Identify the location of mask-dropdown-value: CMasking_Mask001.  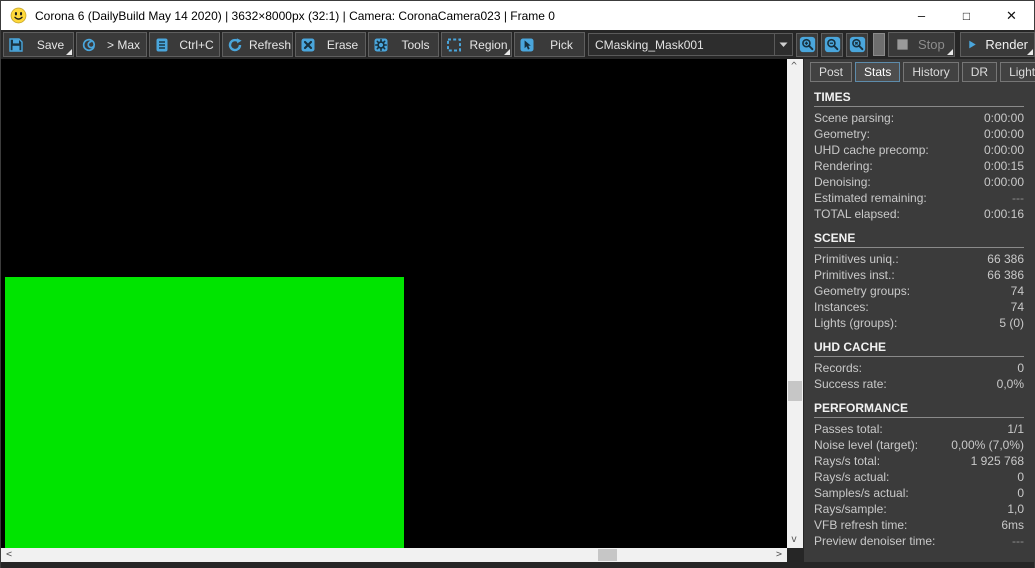
(649, 44).